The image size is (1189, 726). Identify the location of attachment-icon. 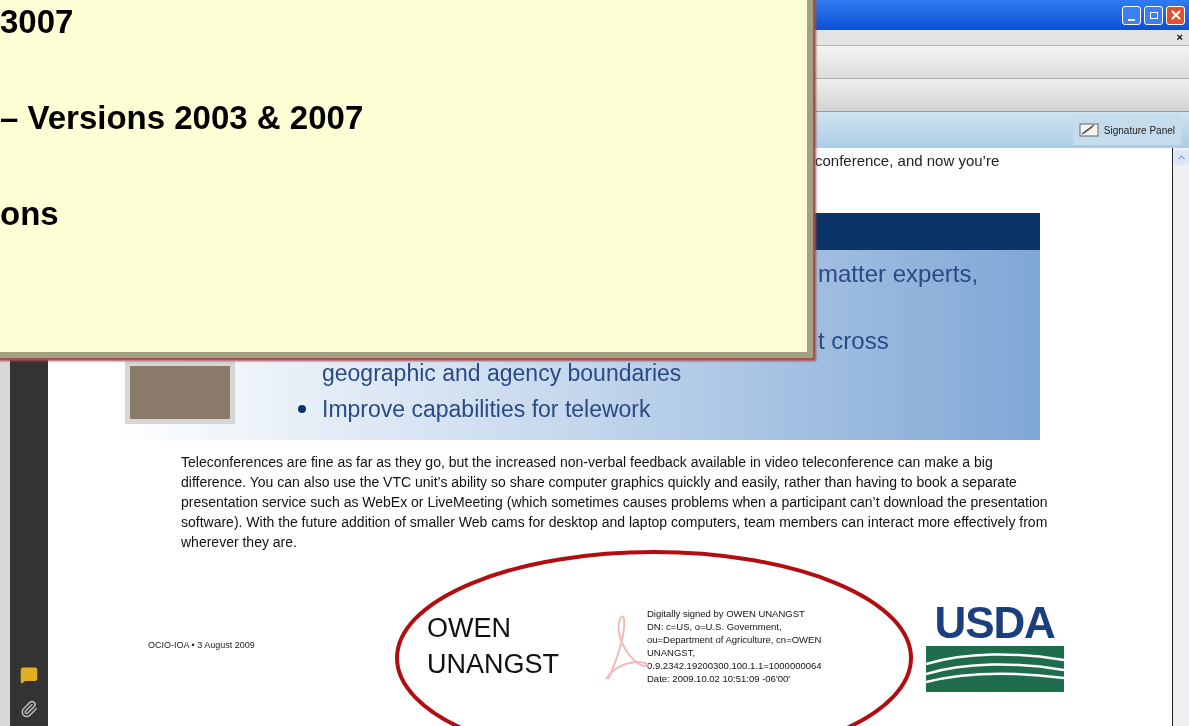
(29, 709).